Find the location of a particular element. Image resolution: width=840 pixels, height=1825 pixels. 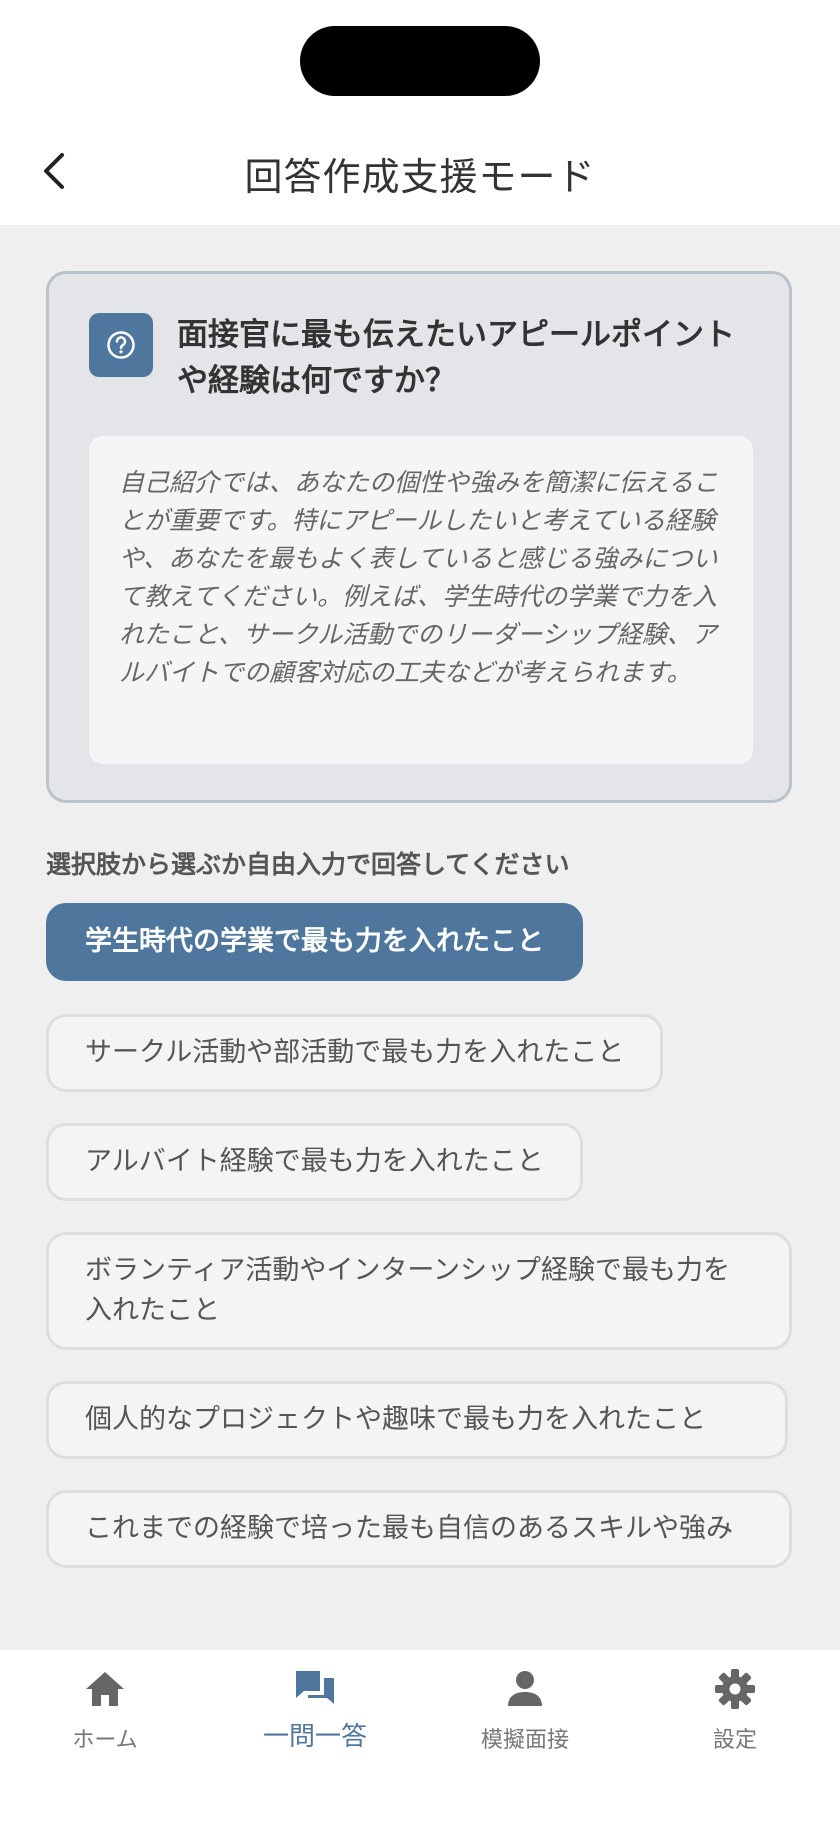

app-header: 回答作成支援モード is located at coordinates (420, 172).